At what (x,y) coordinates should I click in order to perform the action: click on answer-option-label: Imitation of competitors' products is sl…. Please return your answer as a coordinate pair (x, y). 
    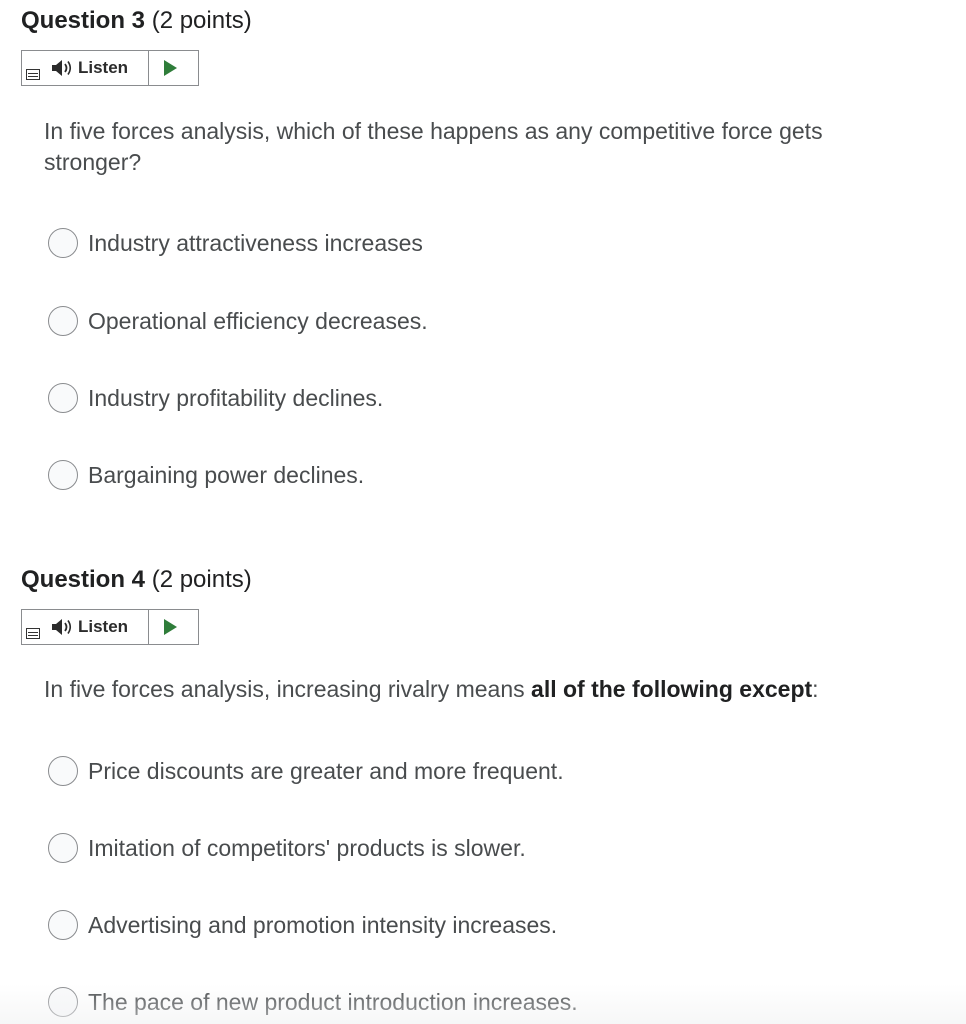
    Looking at the image, I should click on (307, 847).